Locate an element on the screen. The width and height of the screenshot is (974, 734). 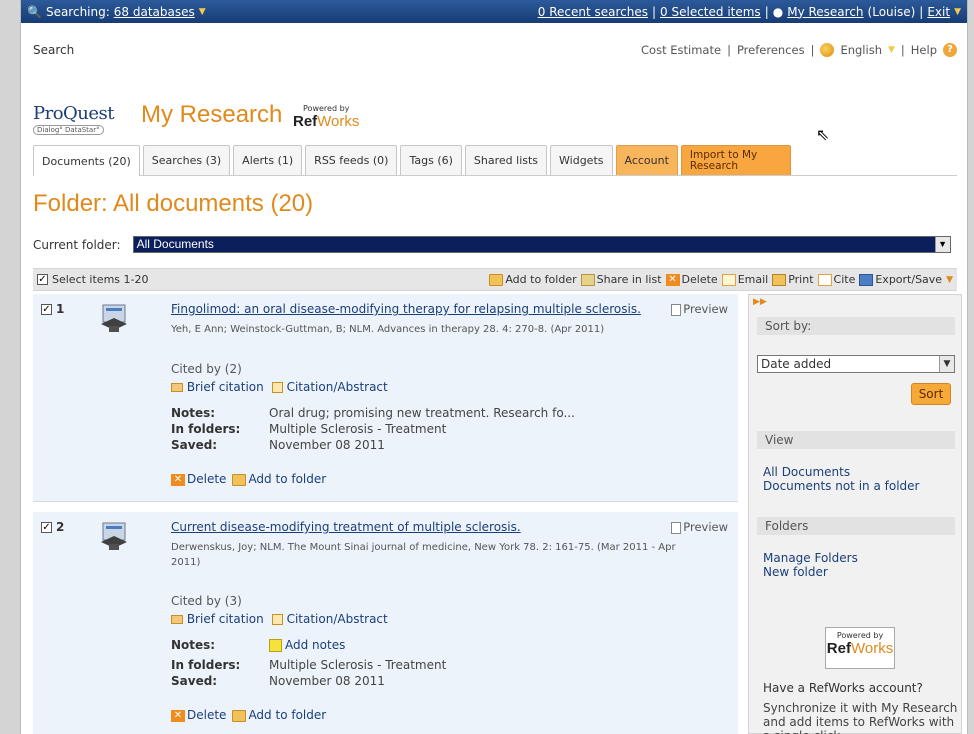
saved-value: November 08 2011 is located at coordinates (327, 445).